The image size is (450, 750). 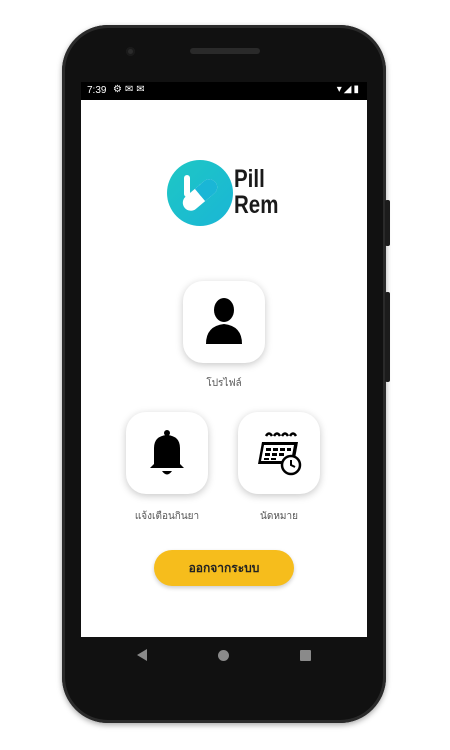 I want to click on settings-icon: ⚙, so click(x=119, y=89).